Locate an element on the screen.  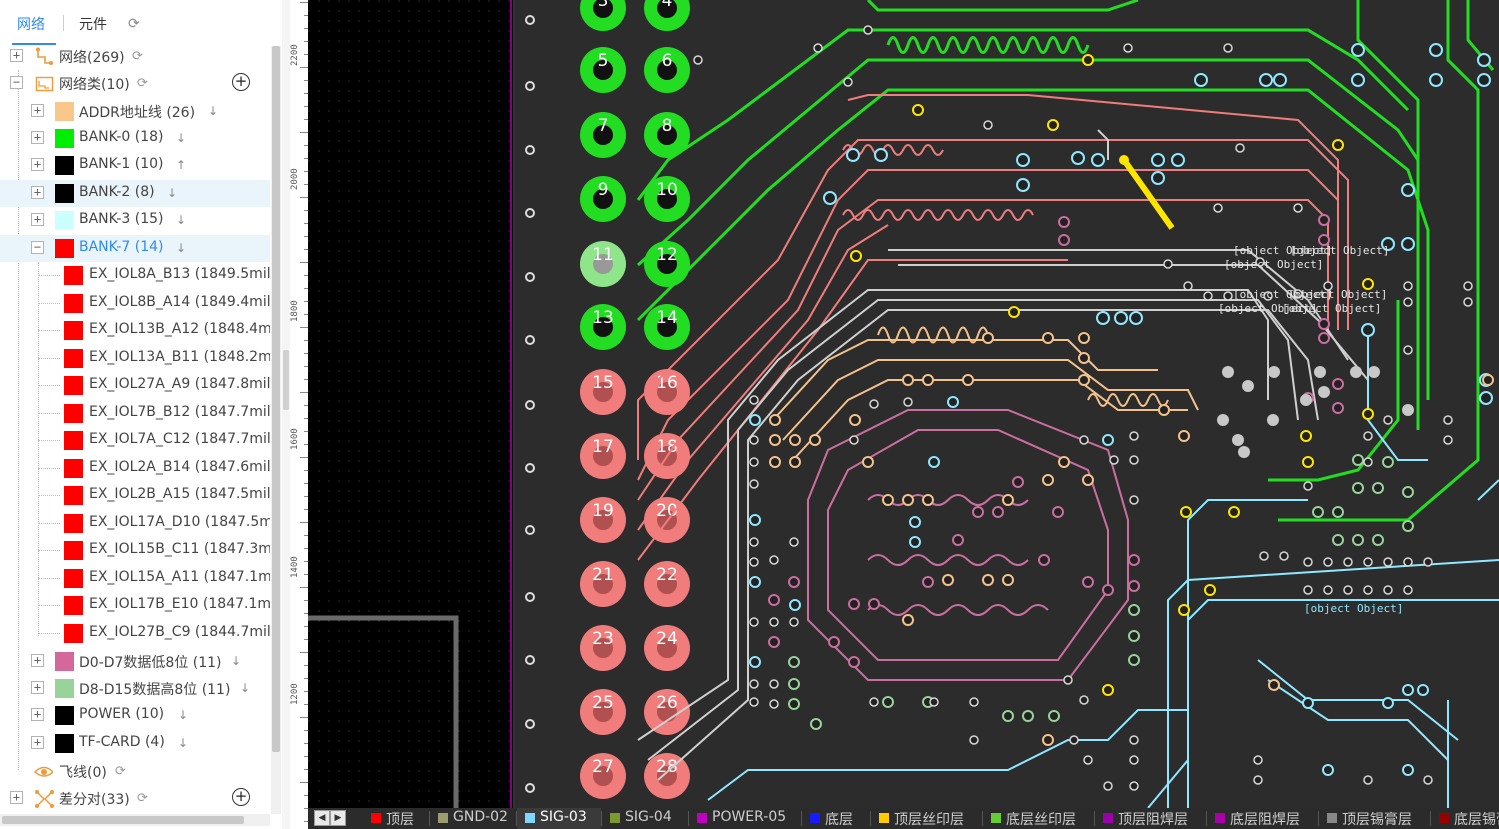
net-row: EX_IOL27A_A9 (1847.8mil is located at coordinates (135, 385).